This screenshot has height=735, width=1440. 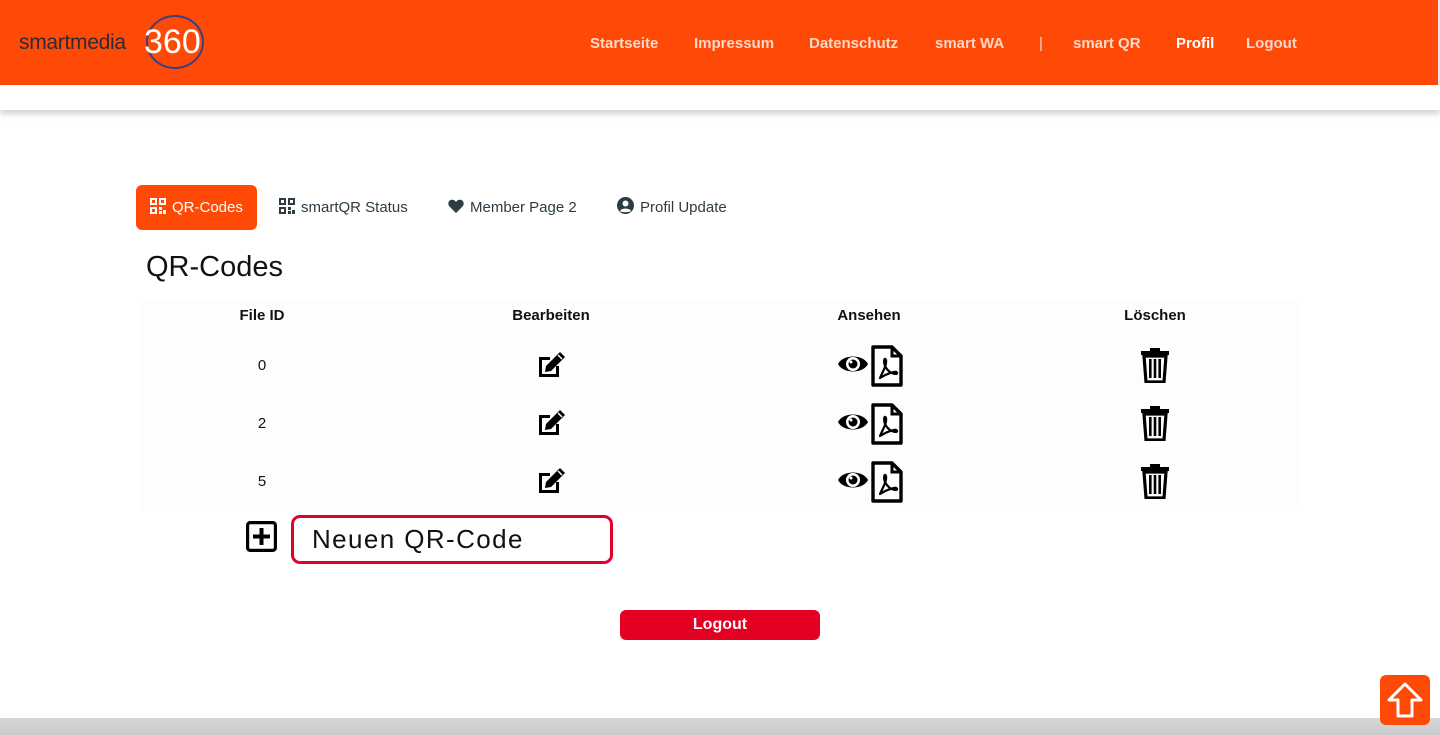 I want to click on heart-icon, so click(x=456, y=208).